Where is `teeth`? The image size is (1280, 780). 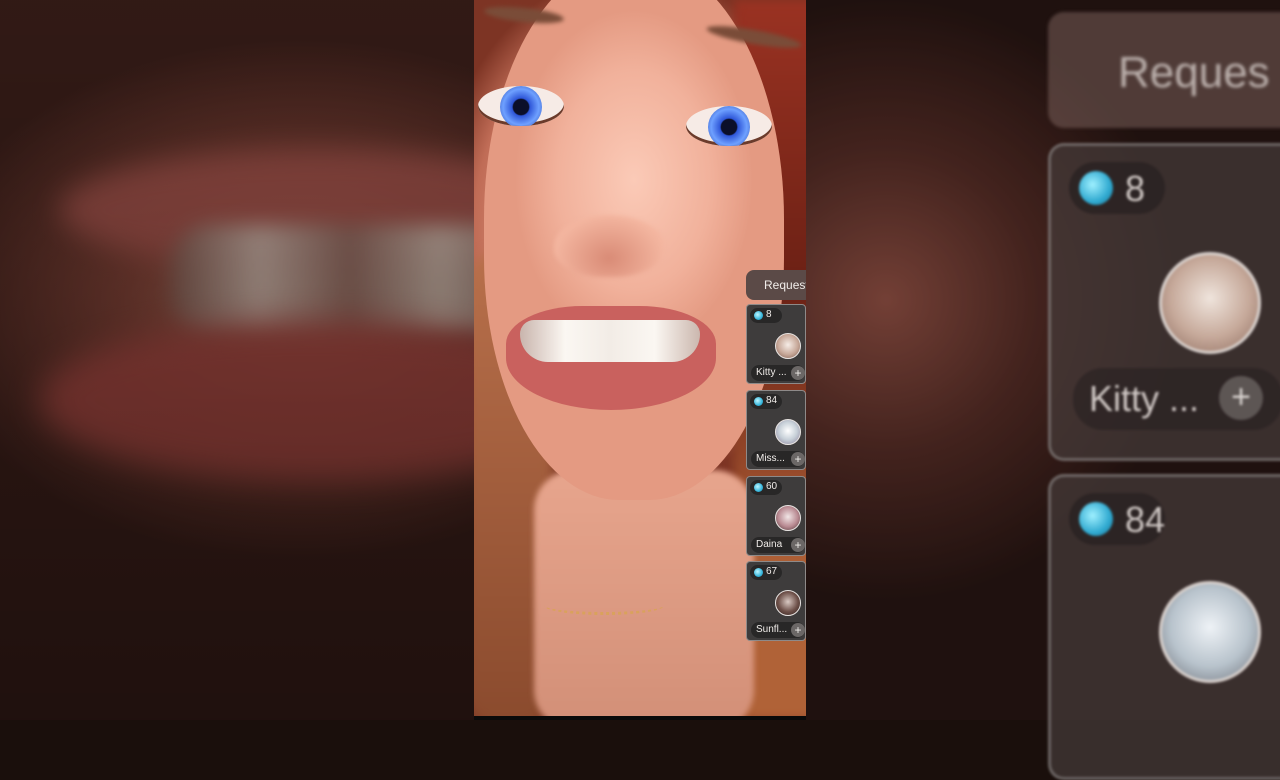
teeth is located at coordinates (610, 341).